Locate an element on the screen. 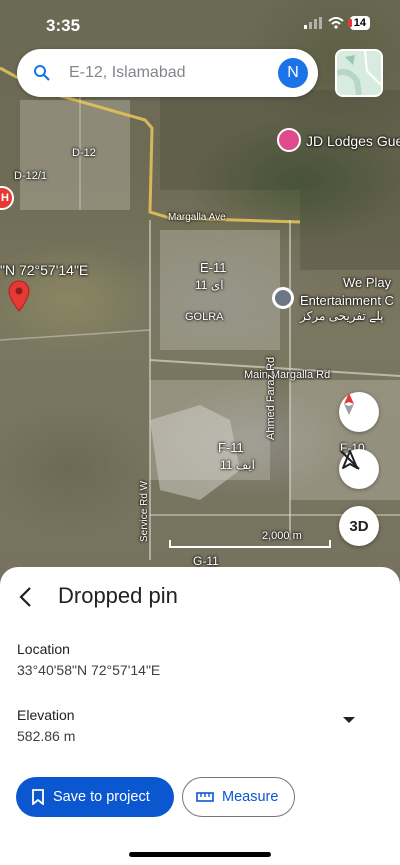 The height and width of the screenshot is (865, 400). elevation-expand-icon is located at coordinates (349, 720).